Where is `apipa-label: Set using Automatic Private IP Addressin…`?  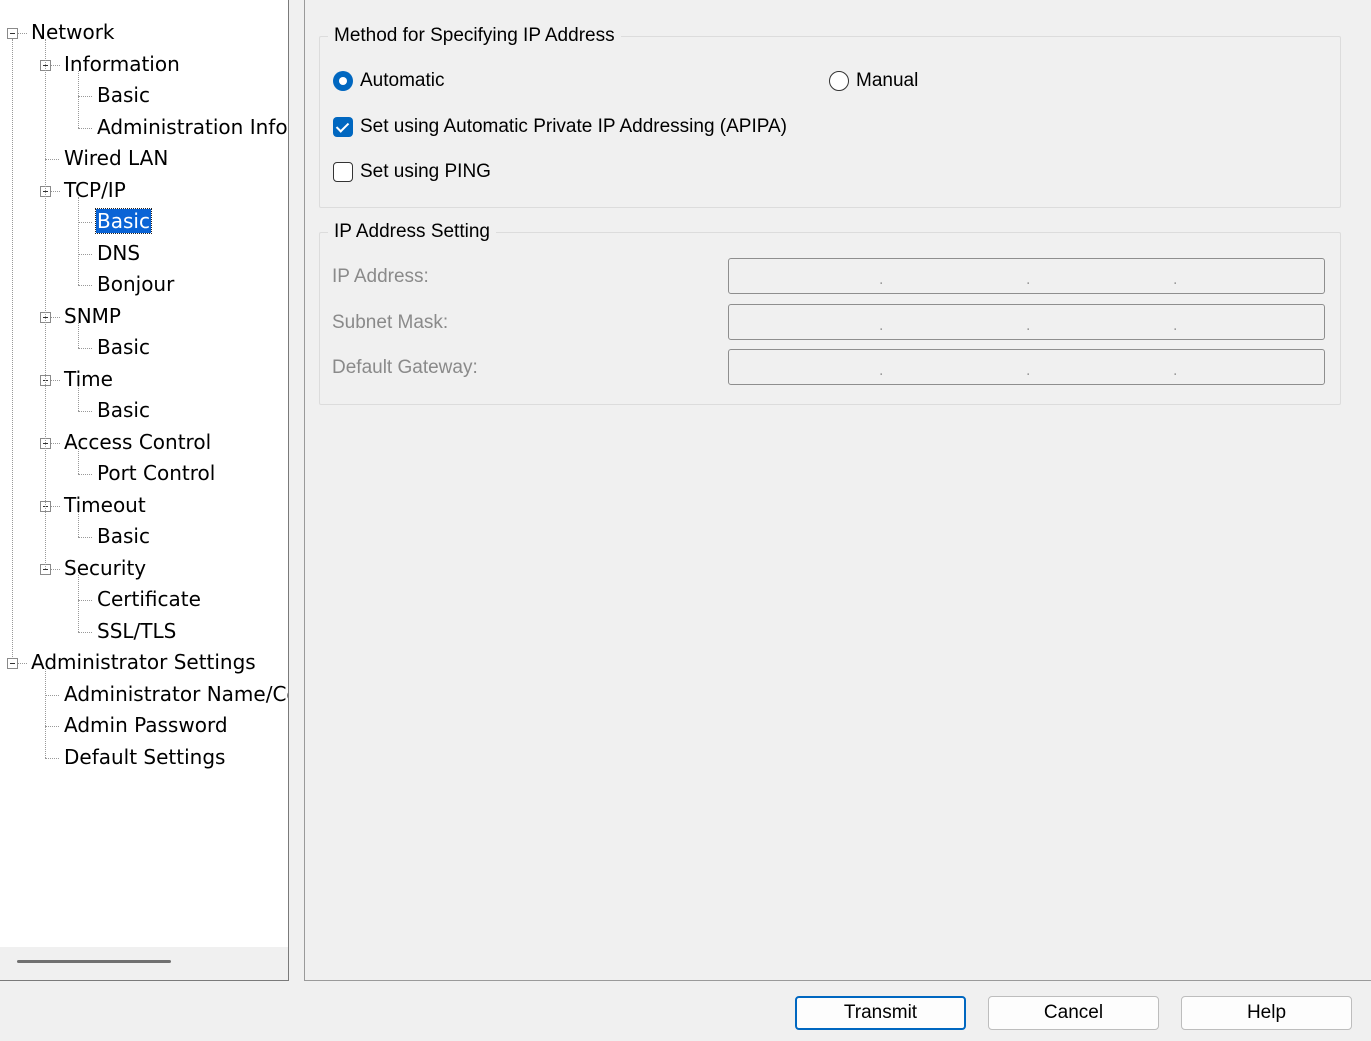 apipa-label: Set using Automatic Private IP Addressin… is located at coordinates (573, 127).